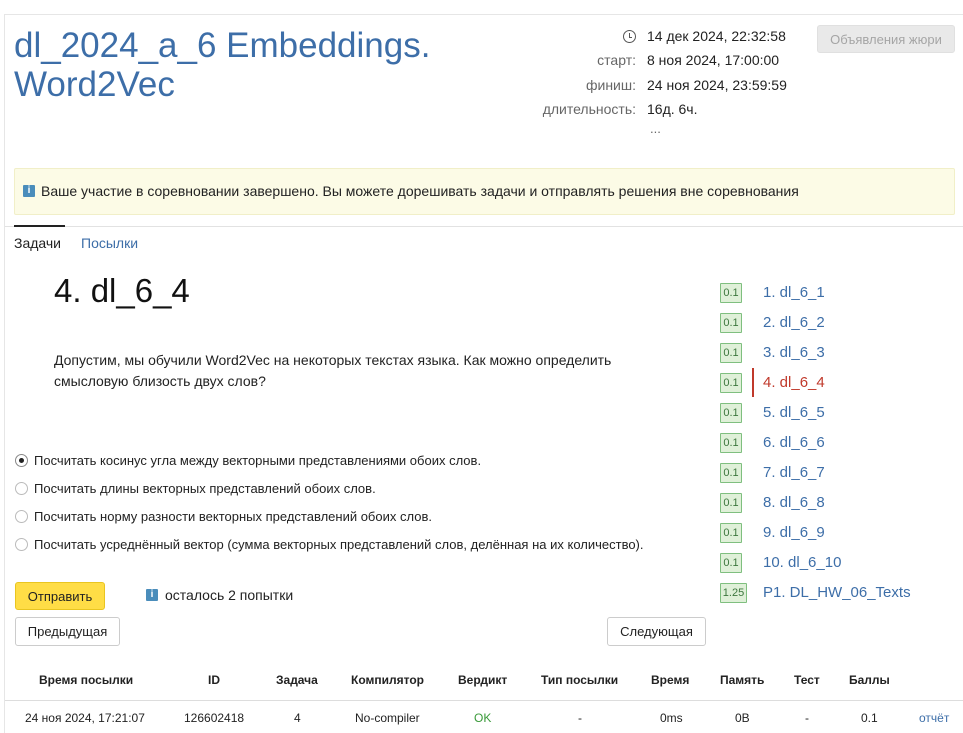  What do you see at coordinates (794, 443) in the screenshot?
I see `problem-link: 6. dl_6_6` at bounding box center [794, 443].